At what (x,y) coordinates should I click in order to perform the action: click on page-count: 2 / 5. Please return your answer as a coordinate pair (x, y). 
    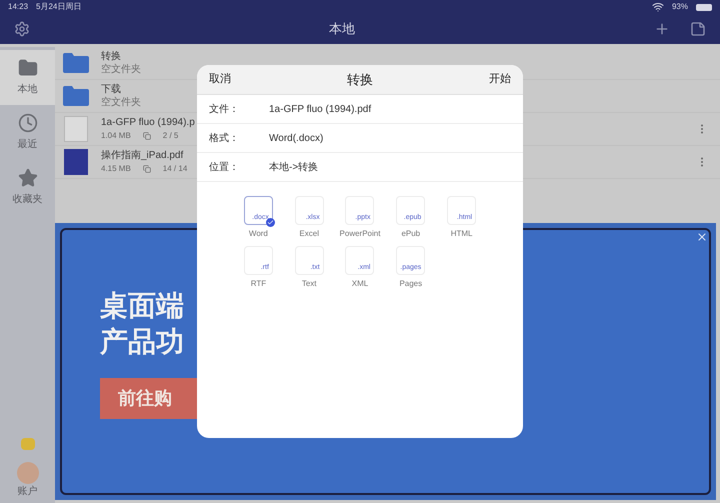
    Looking at the image, I should click on (170, 136).